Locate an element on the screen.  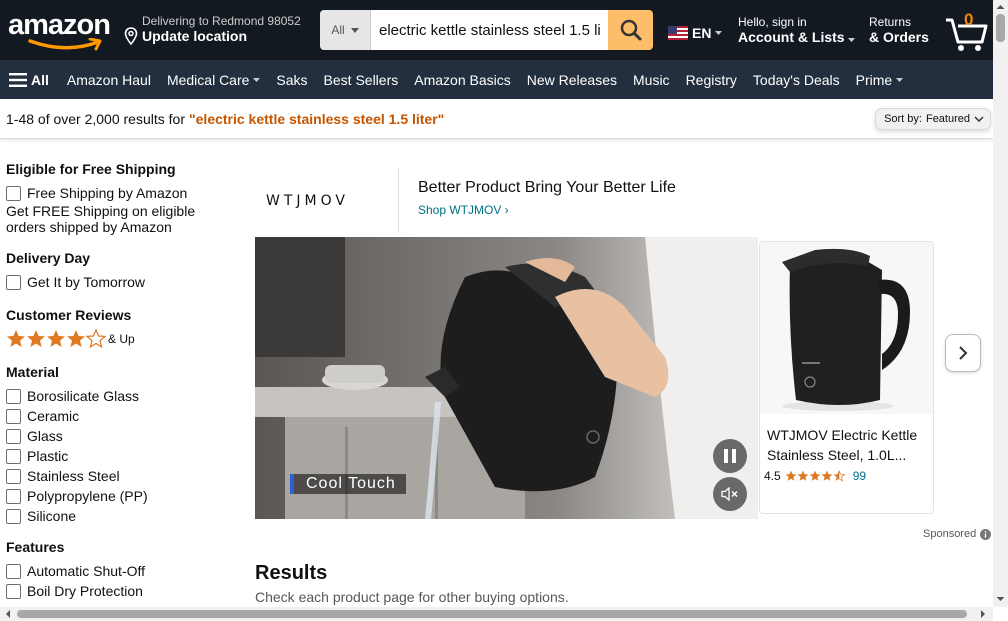
sort-dropdown: Sort by: Featured is located at coordinates (933, 119).